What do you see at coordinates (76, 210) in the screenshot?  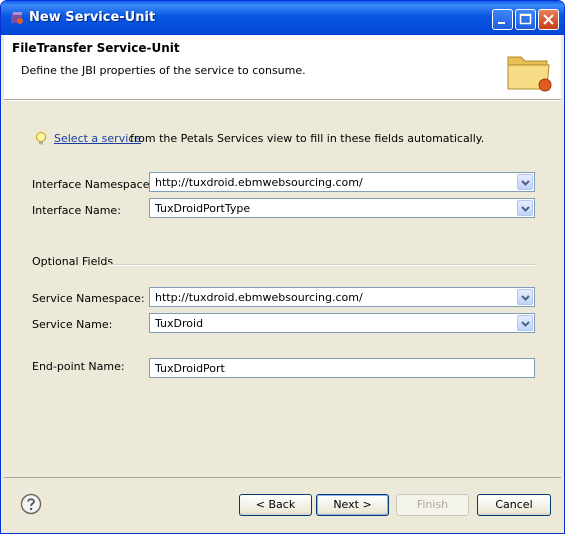 I see `interface-name-label: Interface Name:` at bounding box center [76, 210].